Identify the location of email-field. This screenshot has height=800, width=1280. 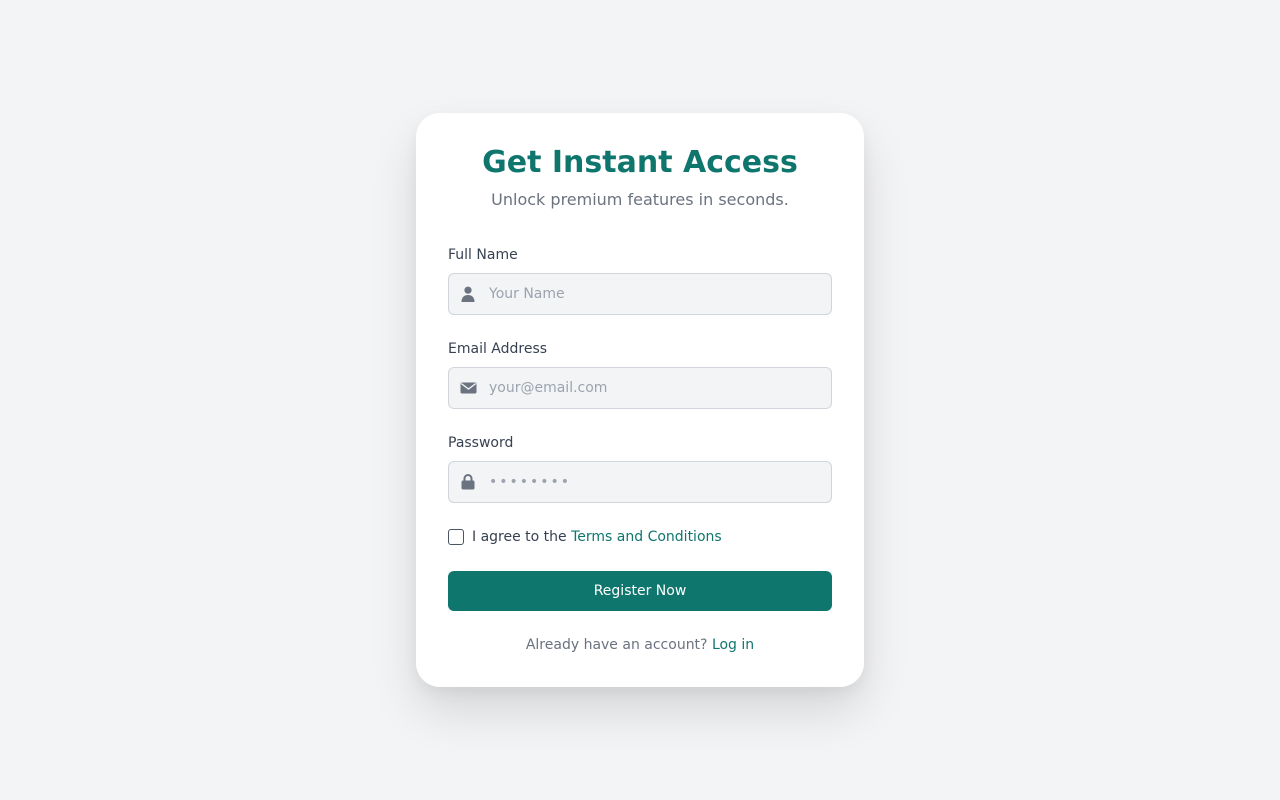
(640, 388).